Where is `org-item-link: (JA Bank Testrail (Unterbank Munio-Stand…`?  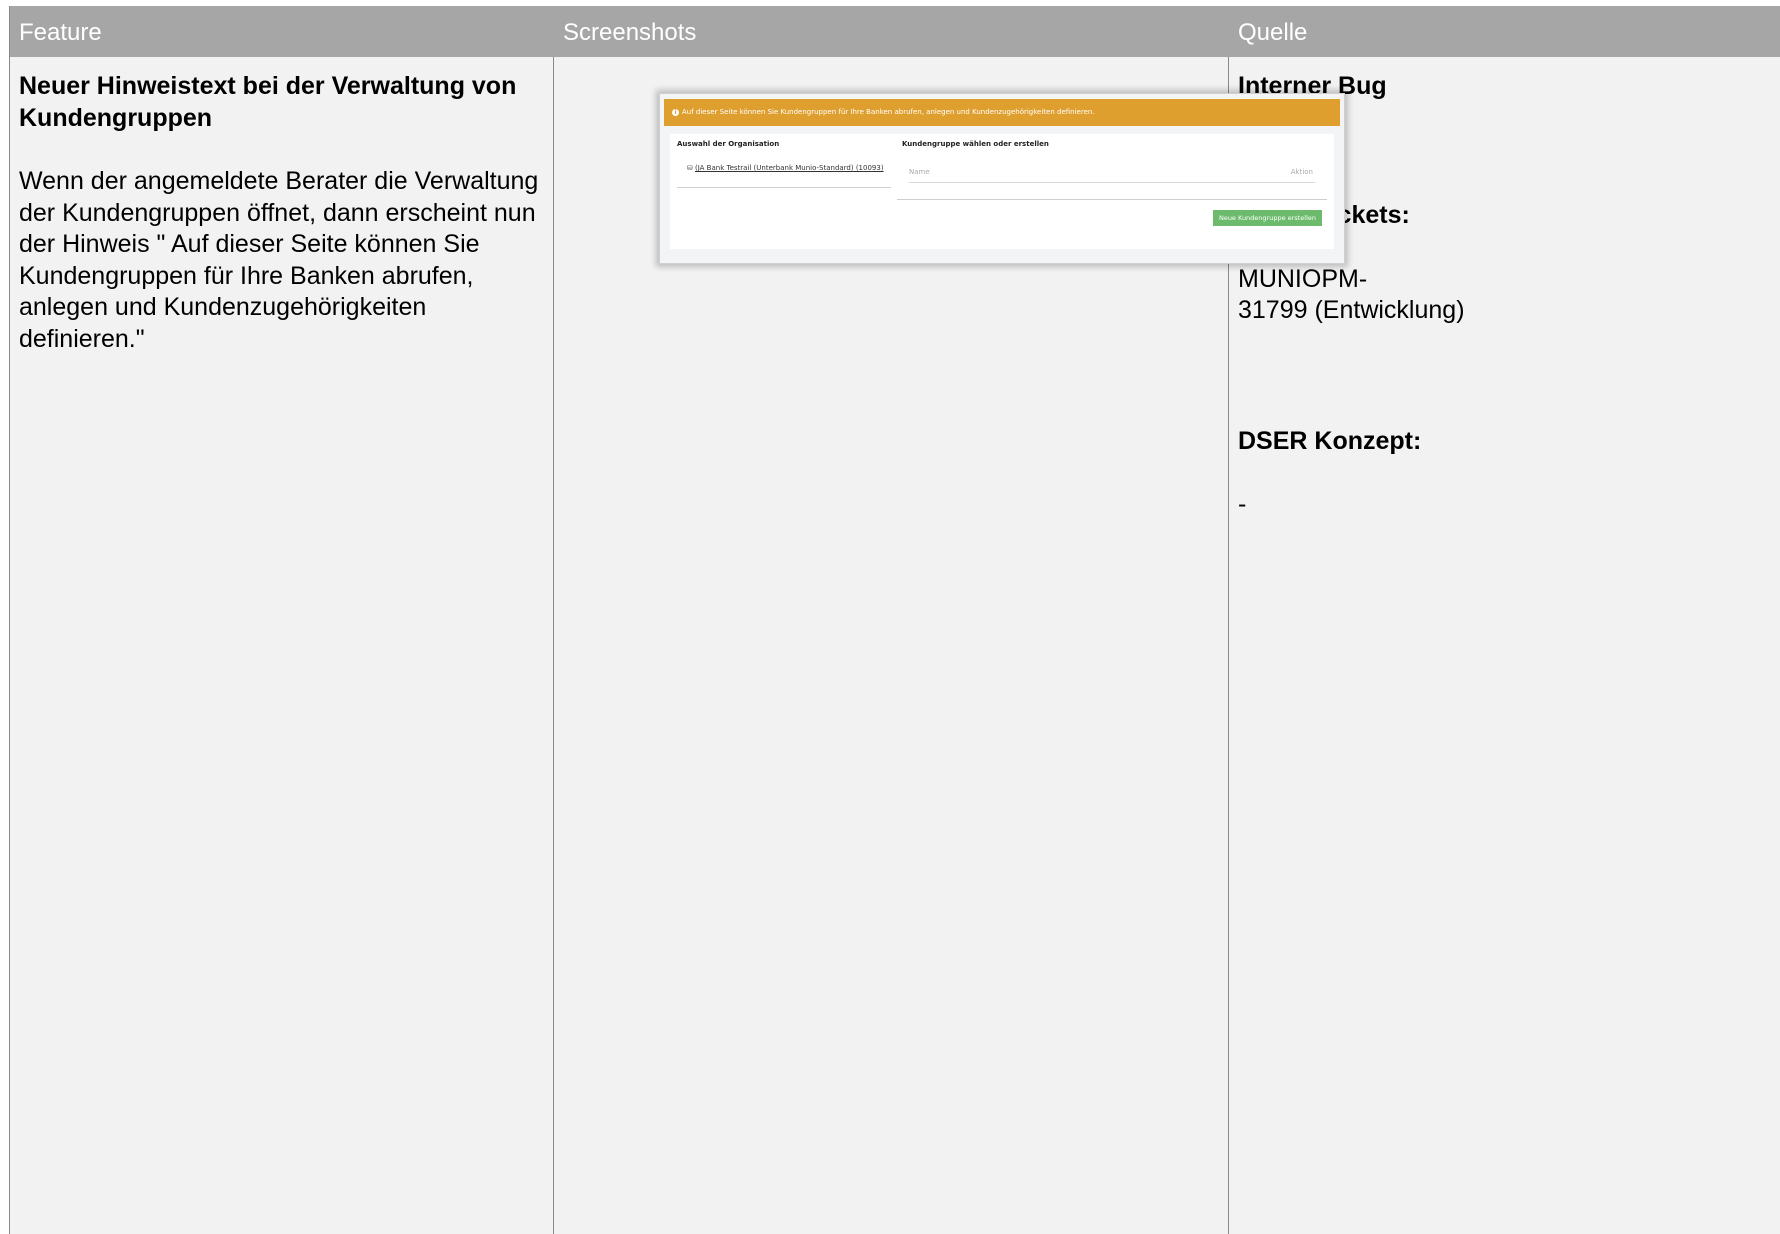 org-item-link: (JA Bank Testrail (Unterbank Munio-Stand… is located at coordinates (789, 168).